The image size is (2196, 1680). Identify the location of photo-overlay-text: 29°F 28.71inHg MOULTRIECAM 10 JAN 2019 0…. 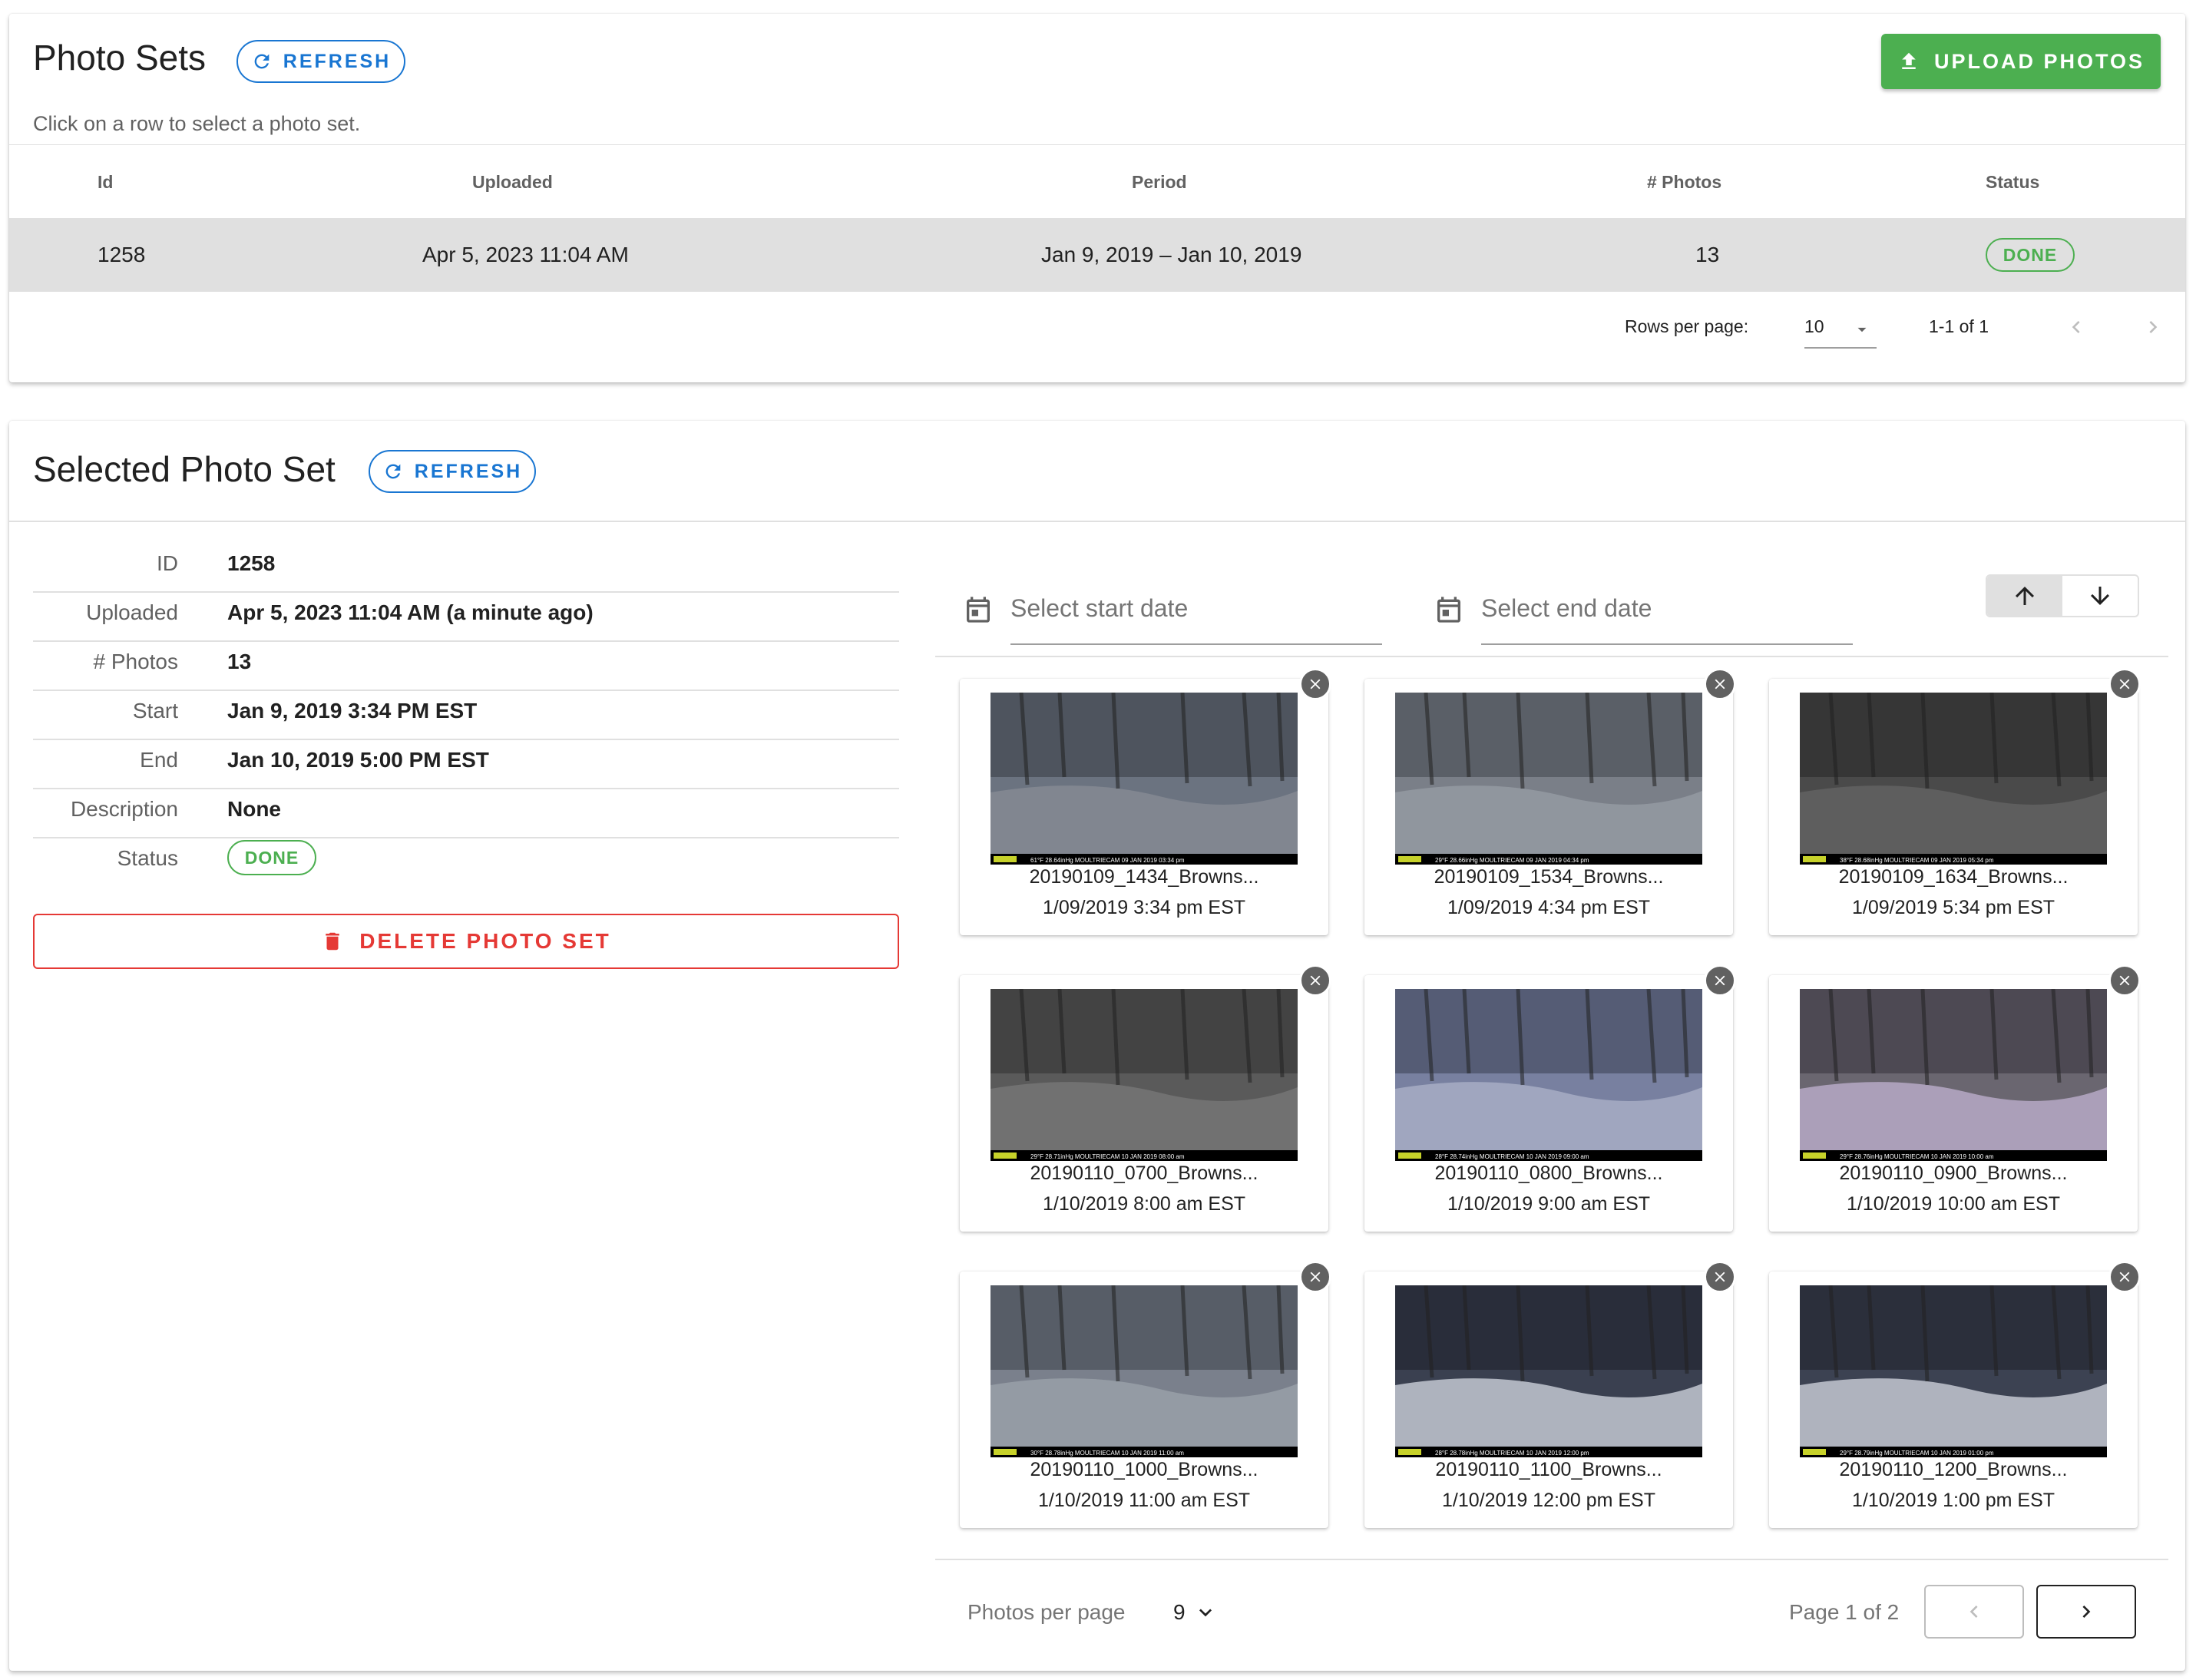
(1107, 1156).